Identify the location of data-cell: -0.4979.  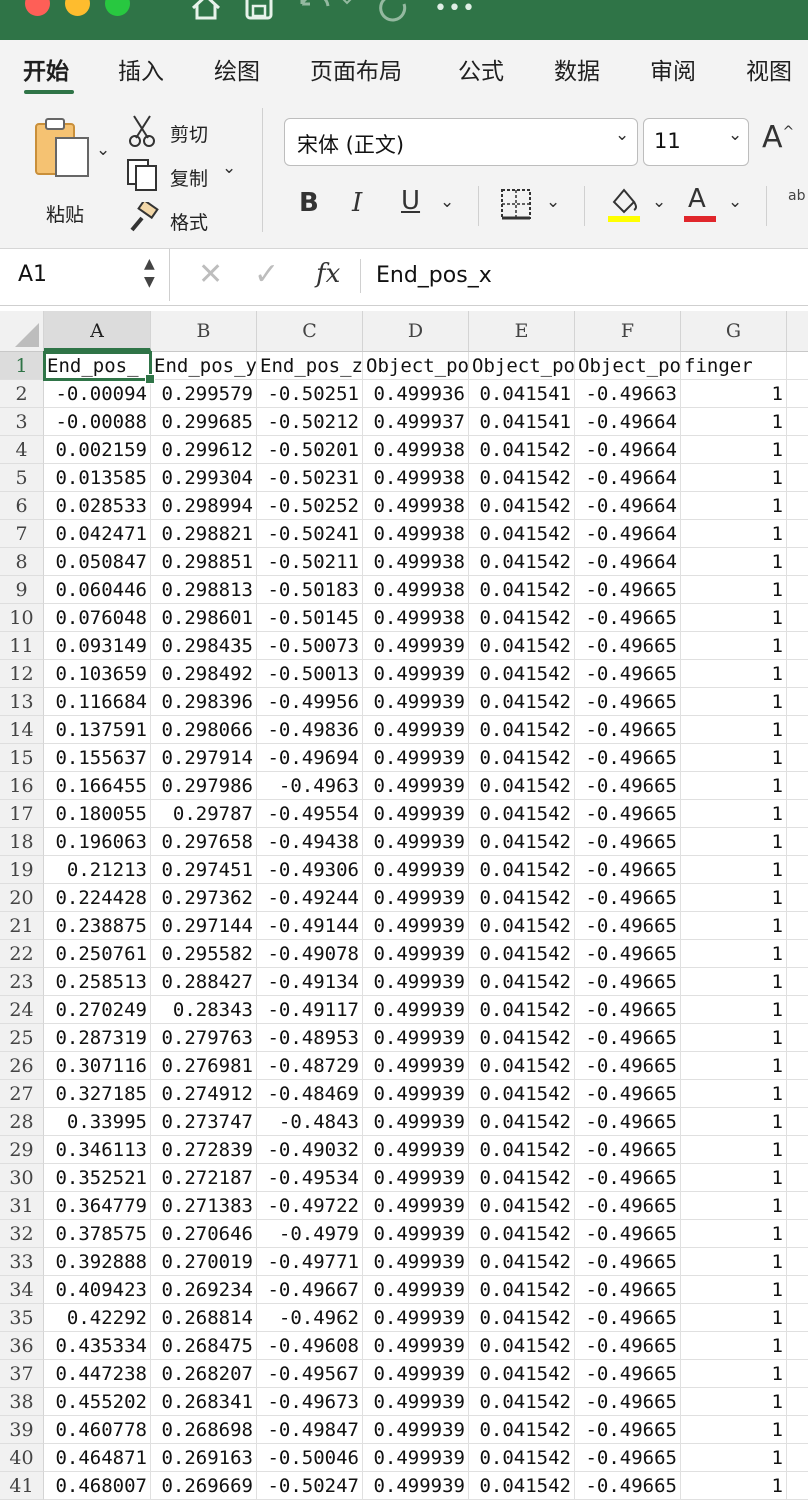
(310, 1234).